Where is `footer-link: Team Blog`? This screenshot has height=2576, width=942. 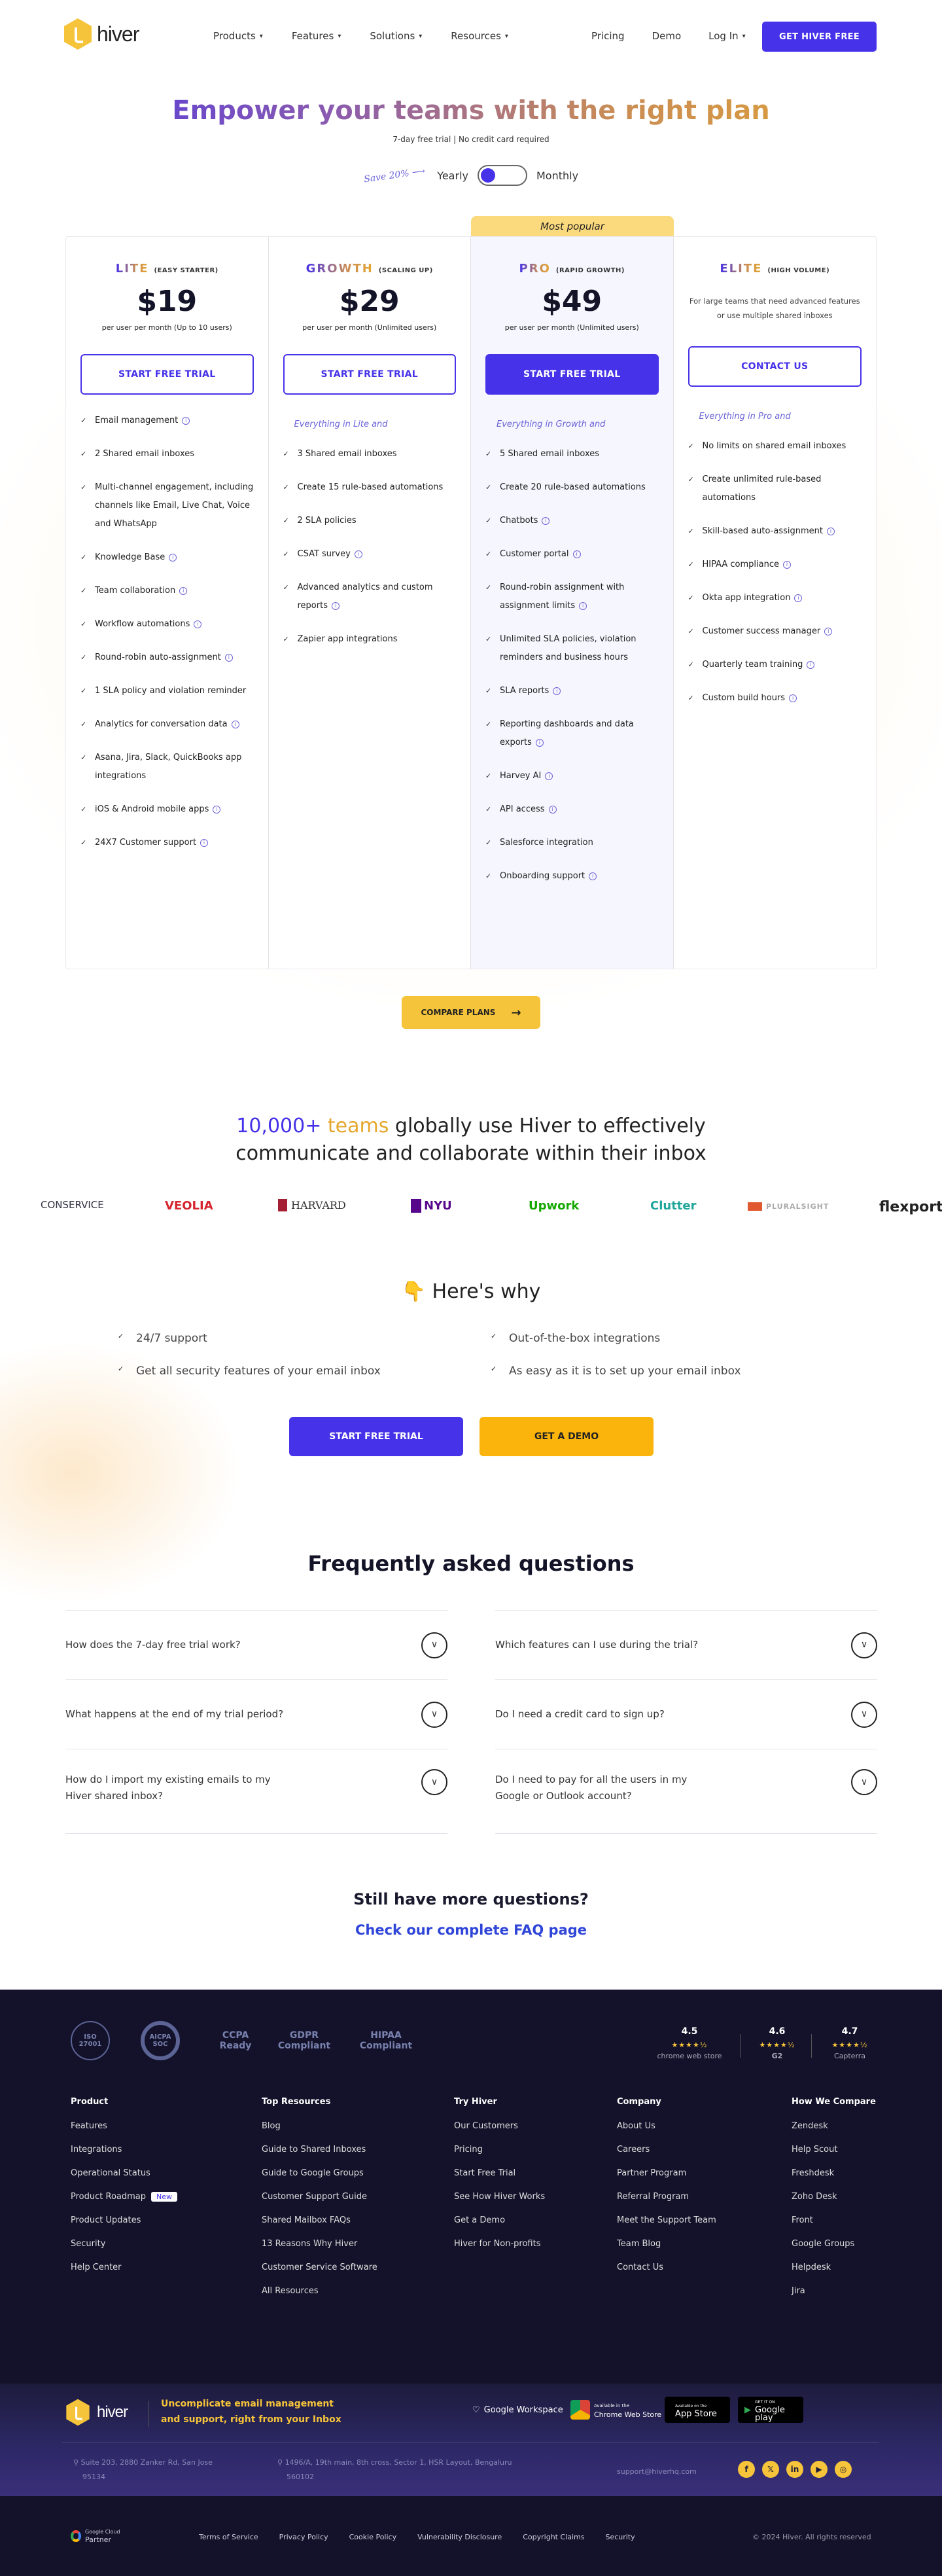 footer-link: Team Blog is located at coordinates (666, 2244).